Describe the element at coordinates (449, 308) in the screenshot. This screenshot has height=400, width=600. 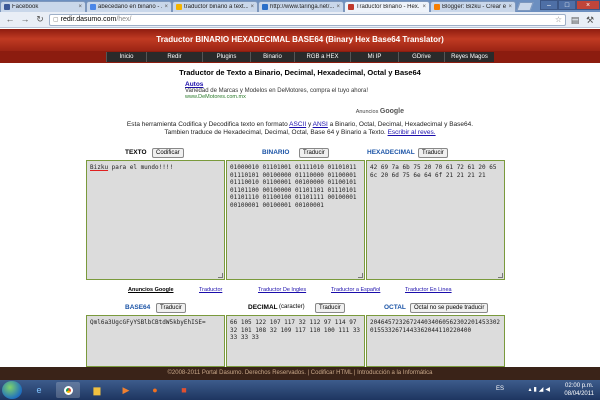
I see `octal-no-se-puede-button: Octal no se puede traducir` at that location.